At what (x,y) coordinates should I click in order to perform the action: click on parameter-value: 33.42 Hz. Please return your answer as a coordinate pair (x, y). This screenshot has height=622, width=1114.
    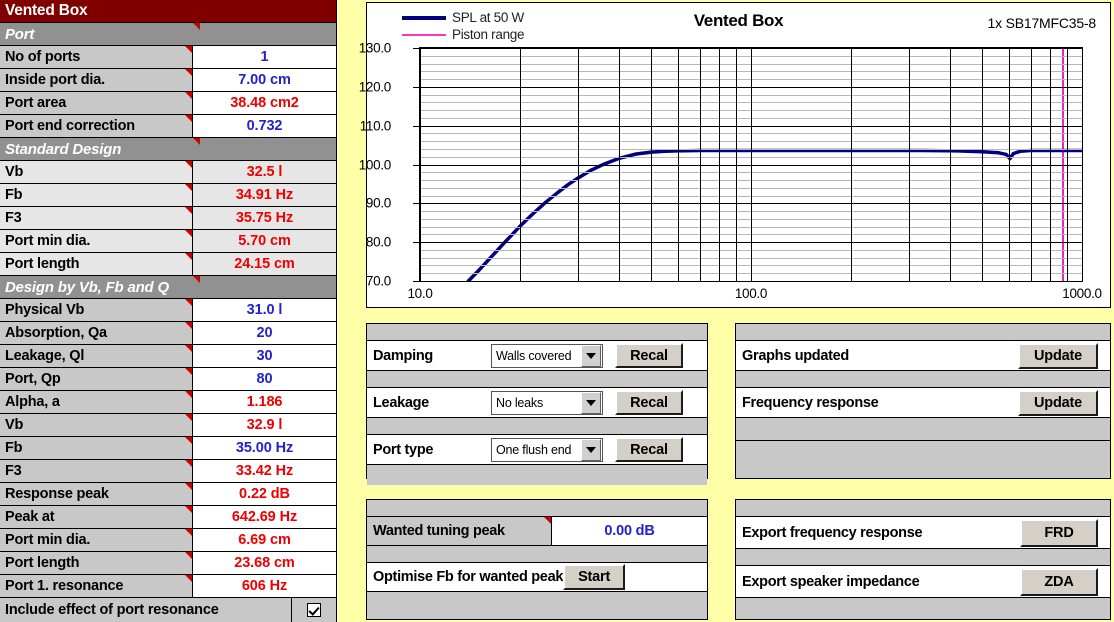
    Looking at the image, I should click on (264, 471).